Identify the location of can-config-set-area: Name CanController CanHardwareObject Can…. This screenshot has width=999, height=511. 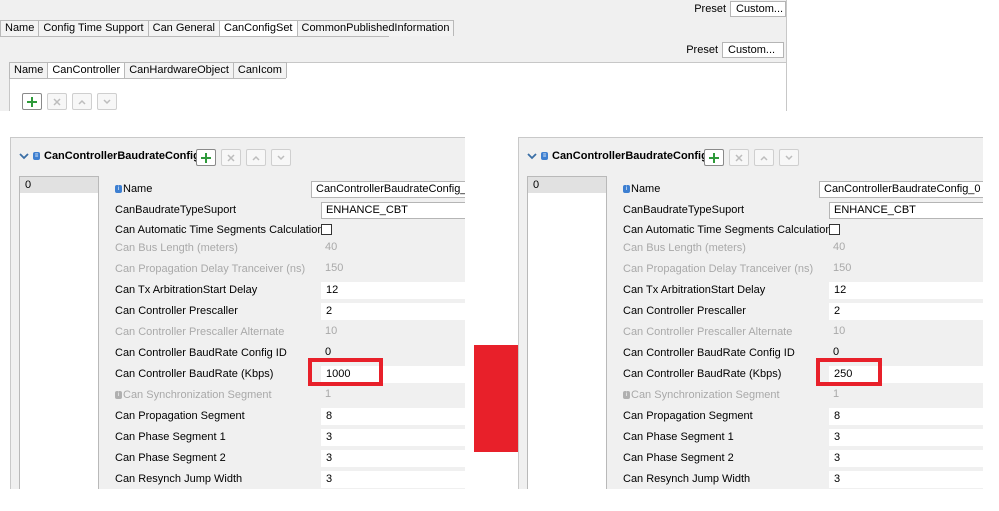
(398, 86).